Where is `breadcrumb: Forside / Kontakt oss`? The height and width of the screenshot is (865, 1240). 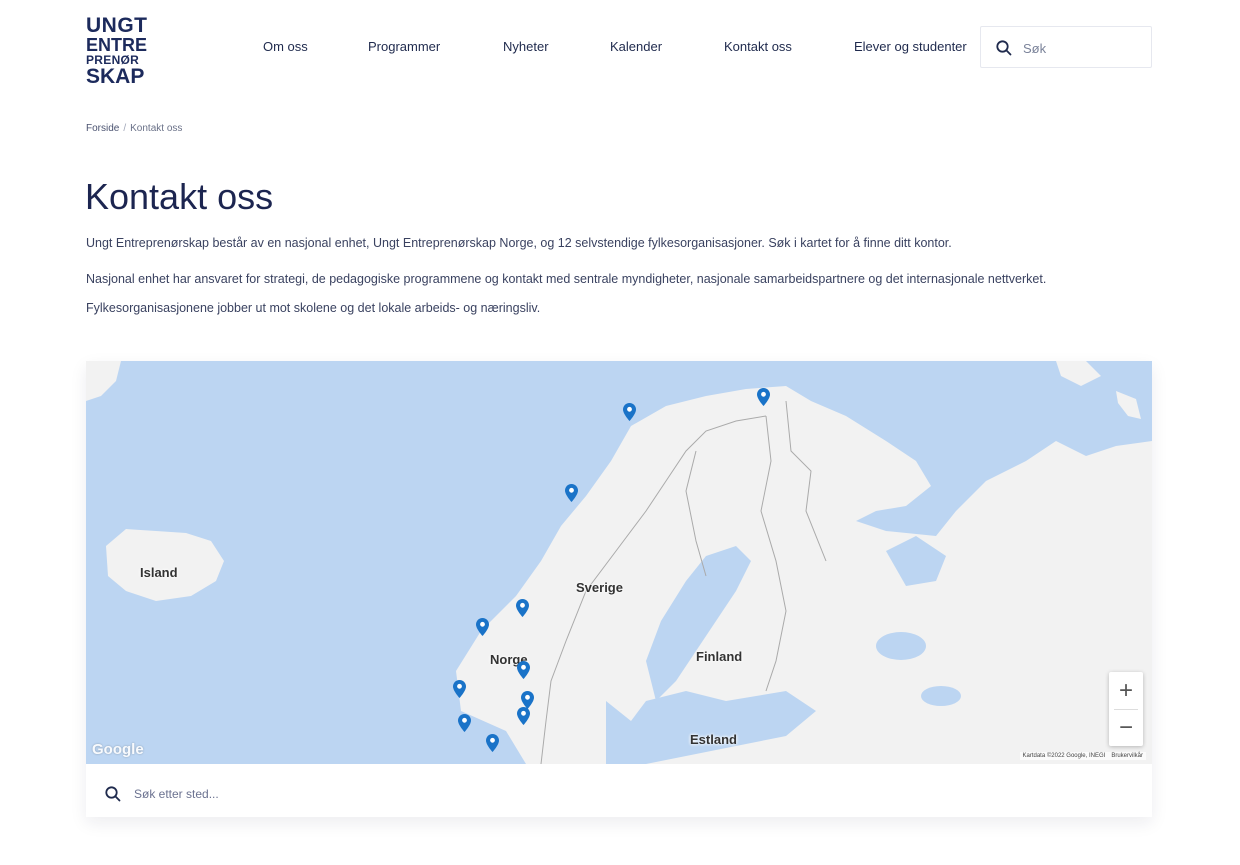
breadcrumb: Forside / Kontakt oss is located at coordinates (134, 128).